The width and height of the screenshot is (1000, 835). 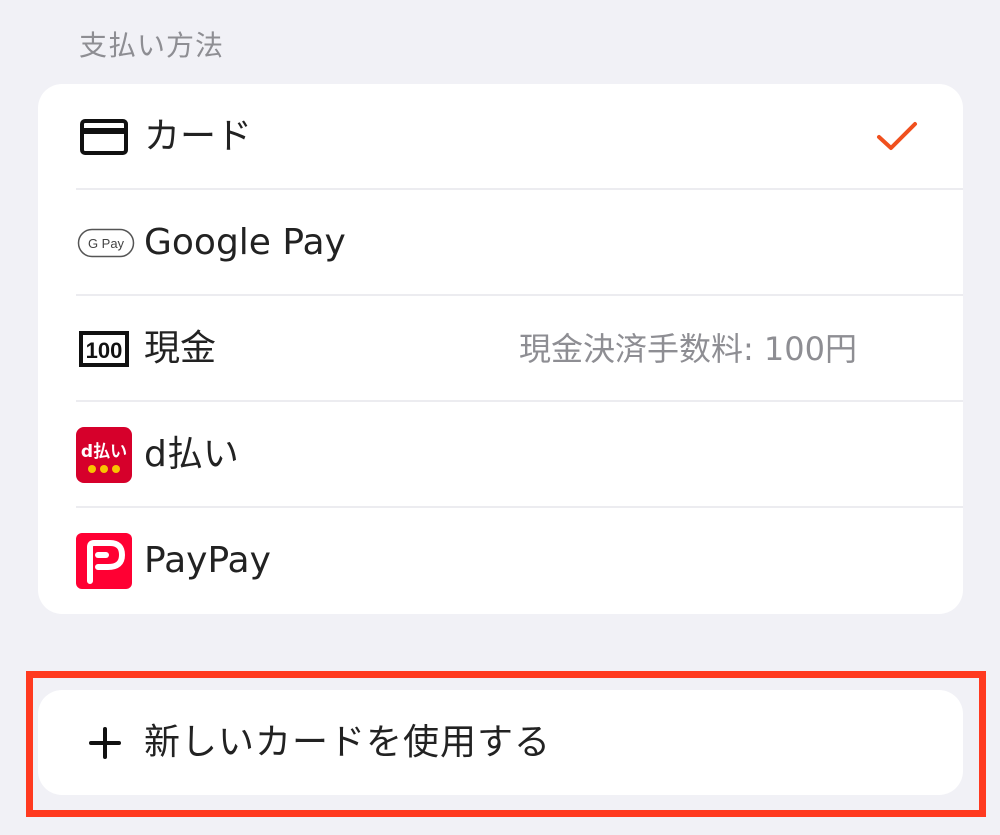 I want to click on payment-option-label: 現金, so click(x=180, y=348).